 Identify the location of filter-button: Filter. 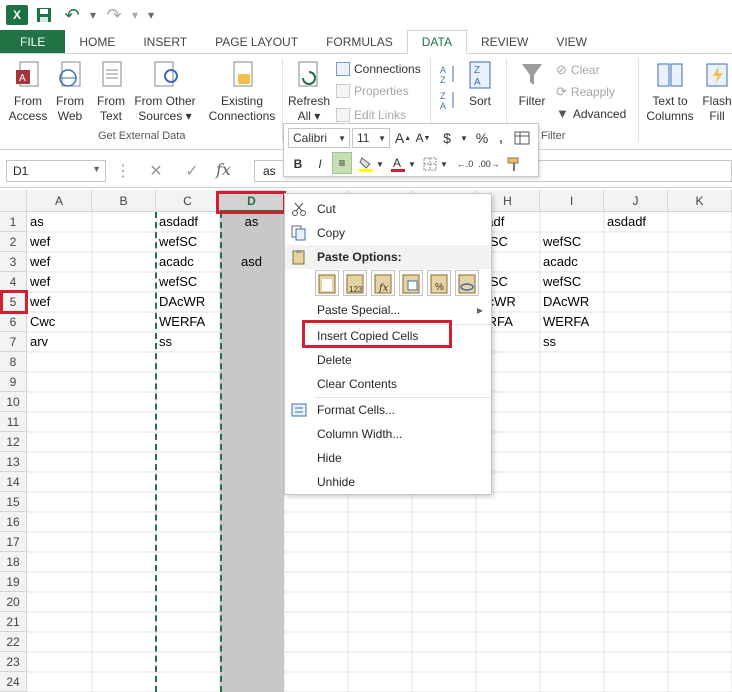
(532, 84).